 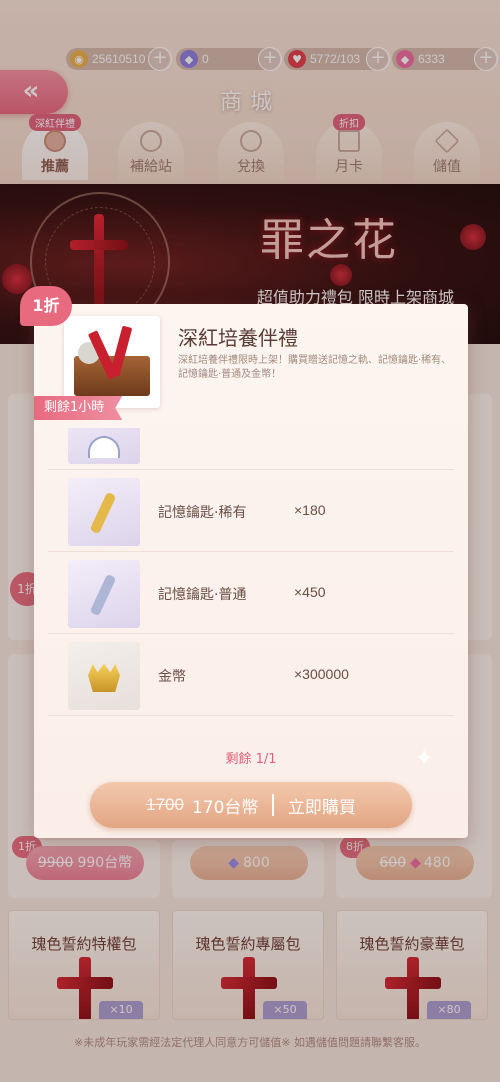 I want to click on buy-now-button: 1700 170台幣 立即購買, so click(x=251, y=805).